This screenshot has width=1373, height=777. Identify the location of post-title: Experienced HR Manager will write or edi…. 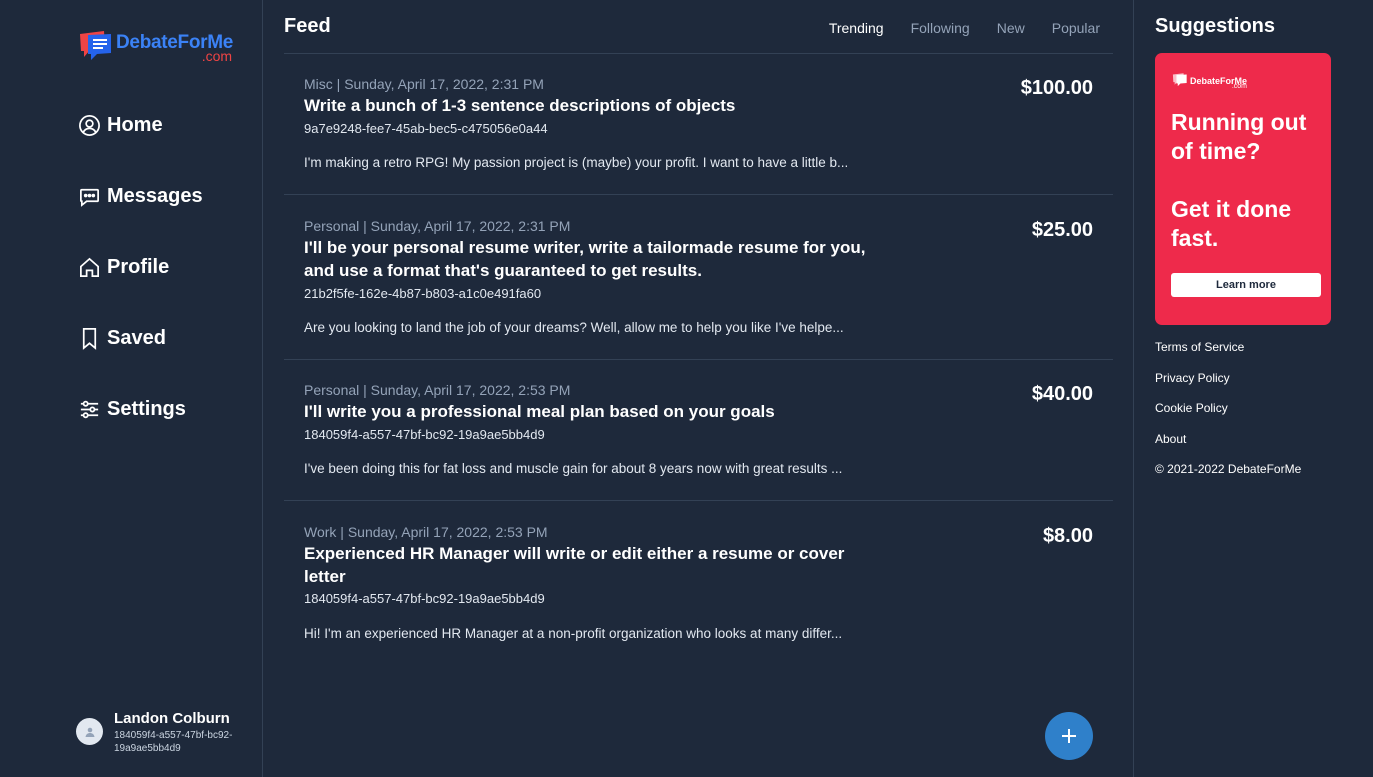
(589, 565).